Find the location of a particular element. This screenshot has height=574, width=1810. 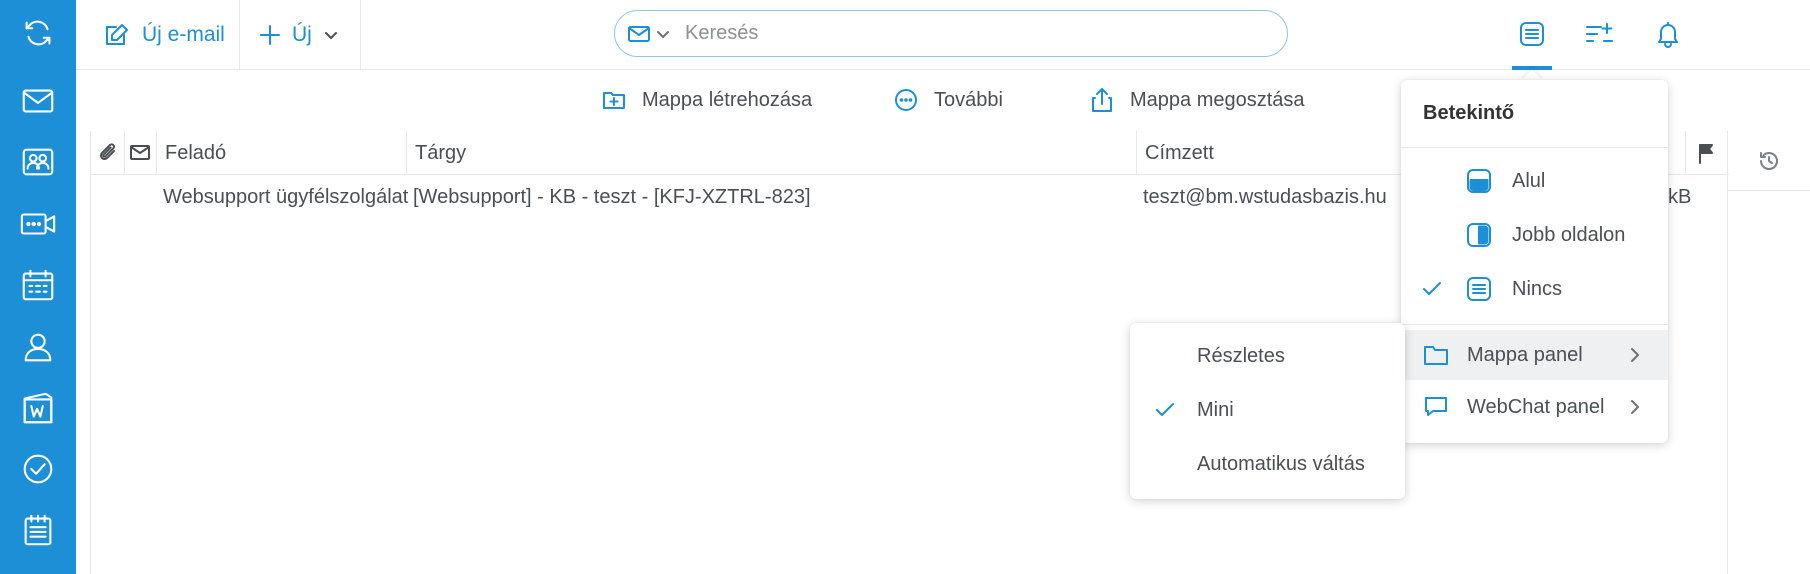

column-sender: Feladó is located at coordinates (282, 153).